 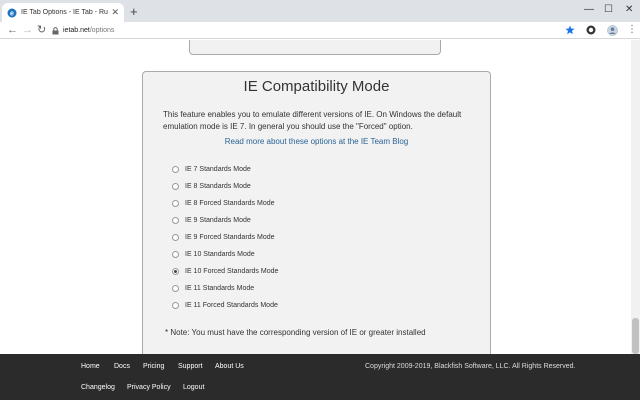 I want to click on footer-link-support: Support, so click(x=190, y=366).